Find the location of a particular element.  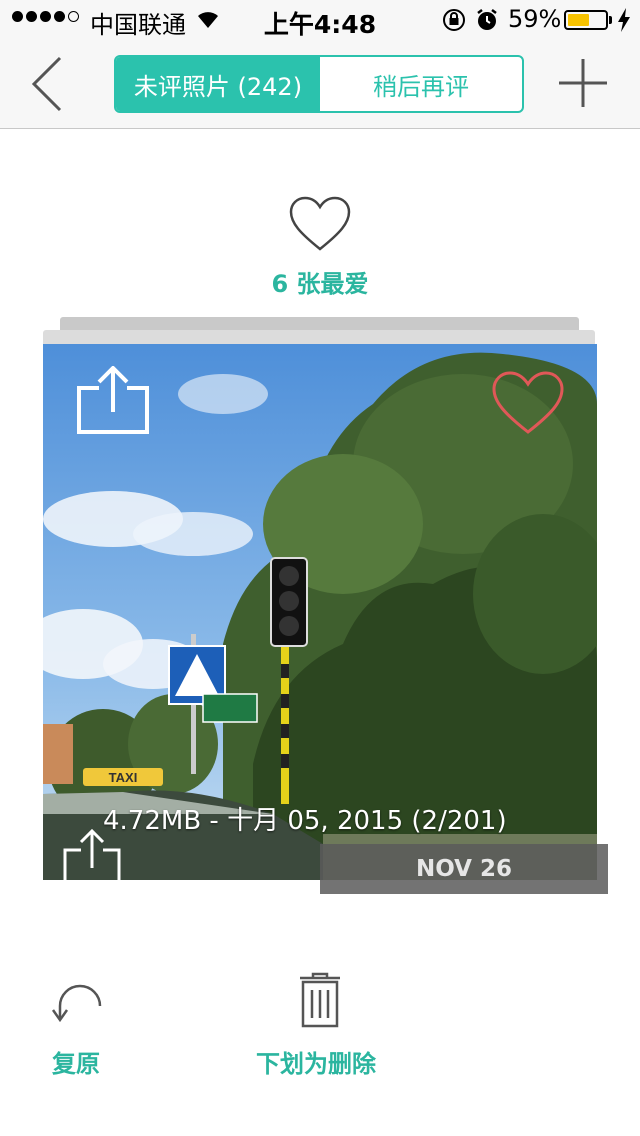

rotation-lock-icon is located at coordinates (454, 23).